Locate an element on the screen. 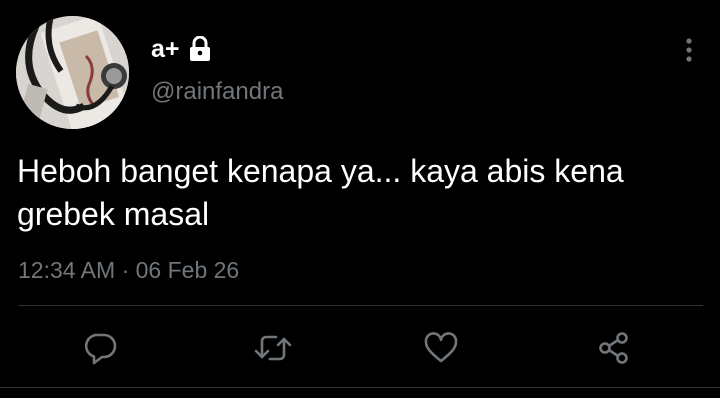 This screenshot has height=398, width=720. share-button is located at coordinates (614, 348).